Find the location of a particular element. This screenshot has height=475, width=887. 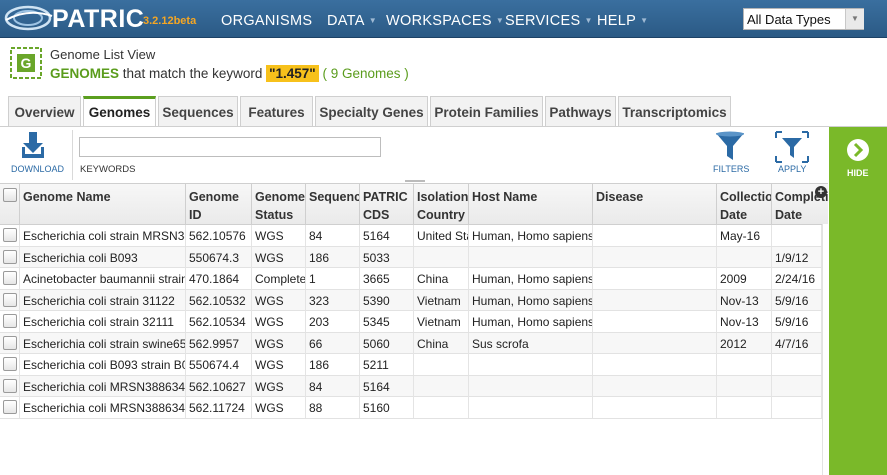

cell-completion-date is located at coordinates (797, 364).